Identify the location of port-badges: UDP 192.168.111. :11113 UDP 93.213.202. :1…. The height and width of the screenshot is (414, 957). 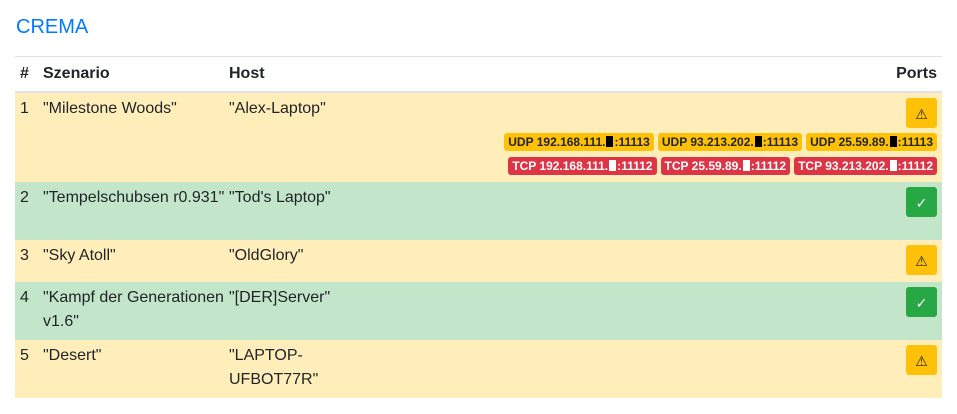
(658, 156).